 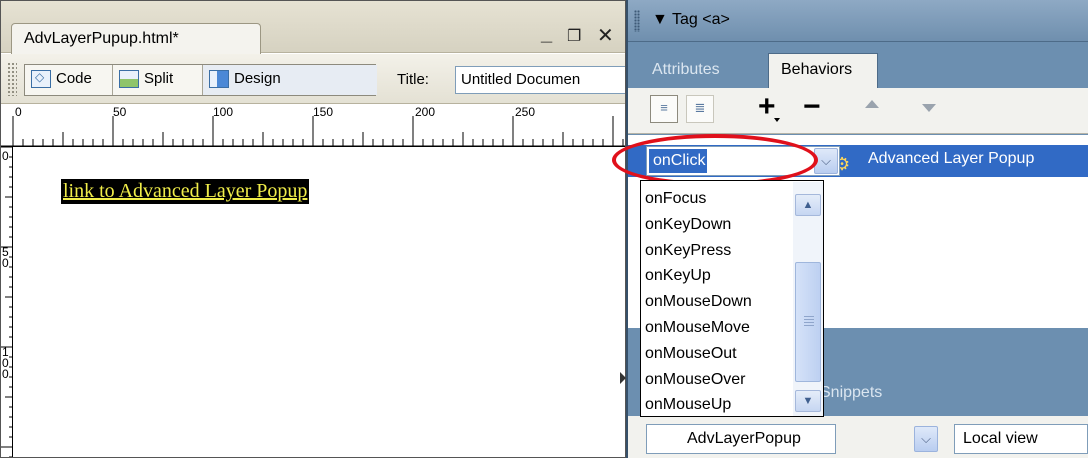 What do you see at coordinates (540, 80) in the screenshot?
I see `document-title-input: Untitled Documen` at bounding box center [540, 80].